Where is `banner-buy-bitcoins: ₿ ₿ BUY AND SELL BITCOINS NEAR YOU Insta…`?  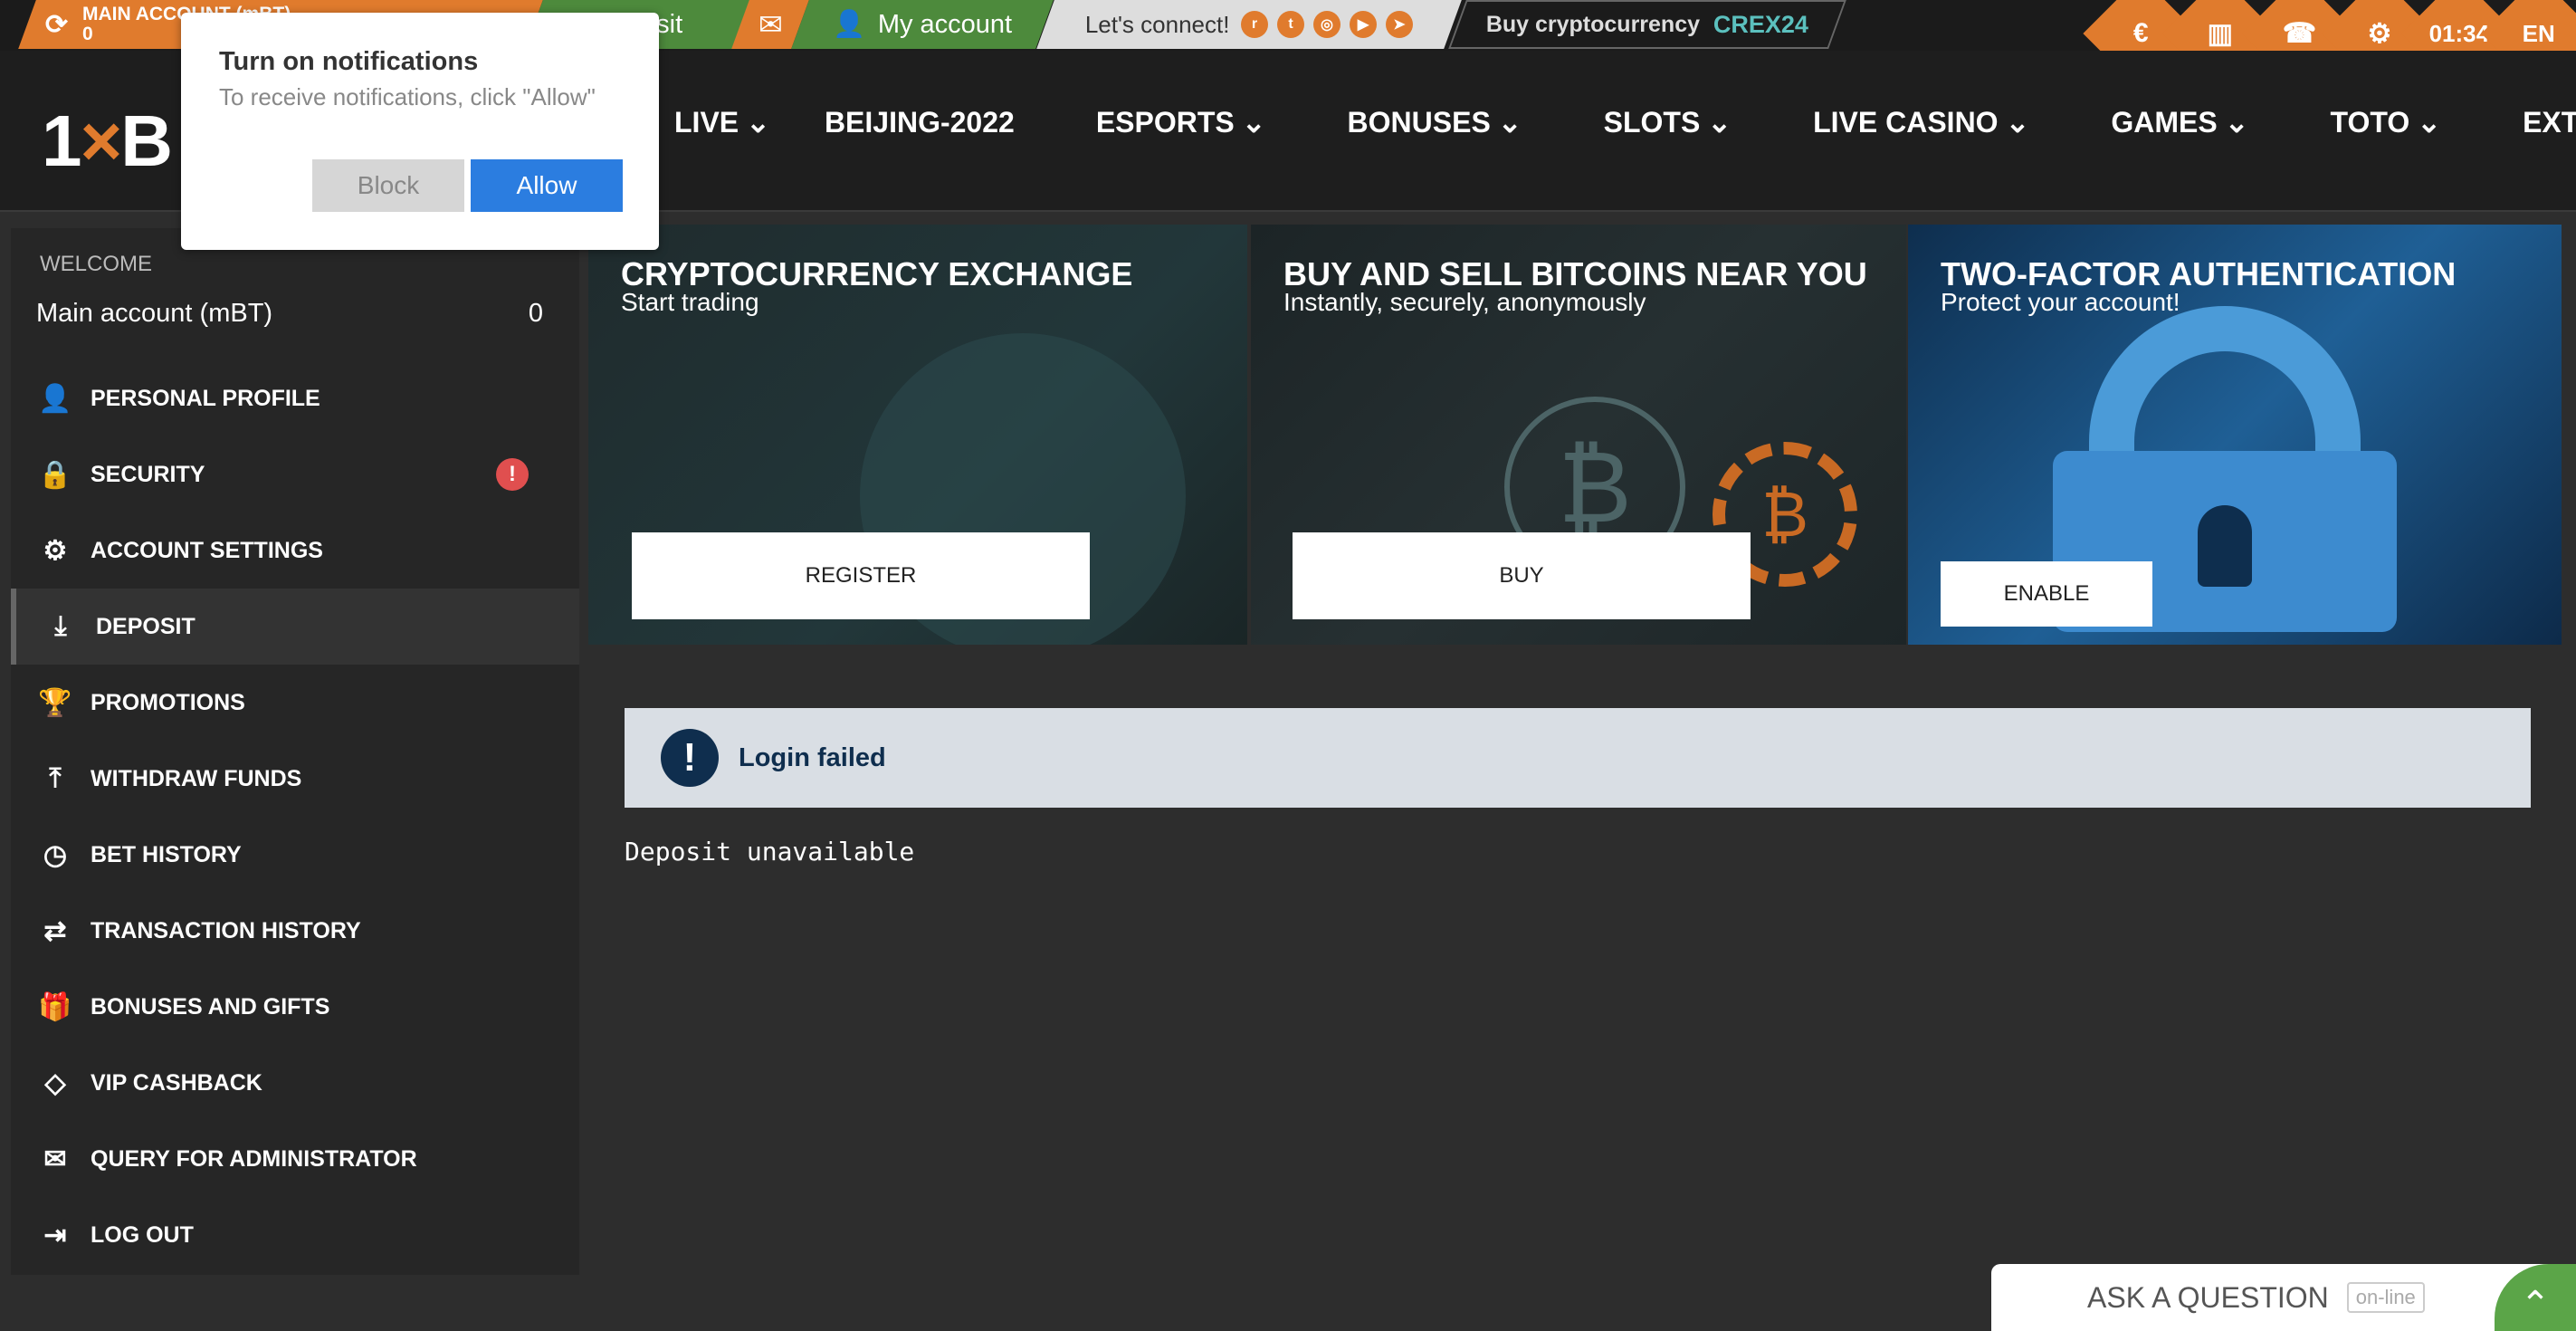 banner-buy-bitcoins: ₿ ₿ BUY AND SELL BITCOINS NEAR YOU Insta… is located at coordinates (1578, 435).